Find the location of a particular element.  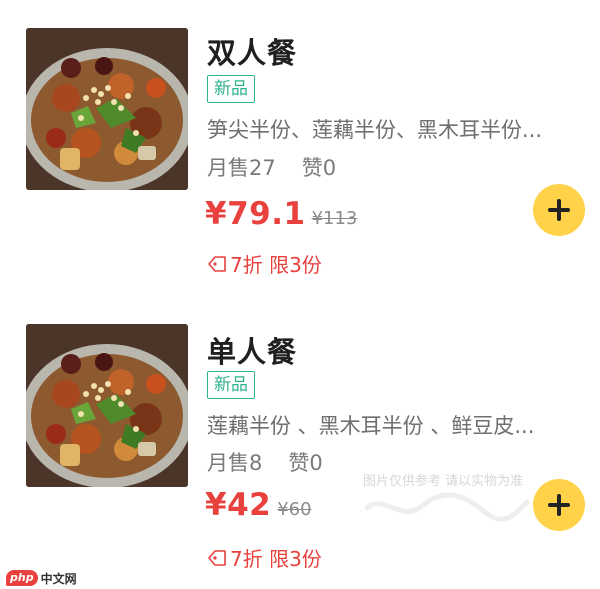

current-price: ¥79.1 is located at coordinates (255, 214).